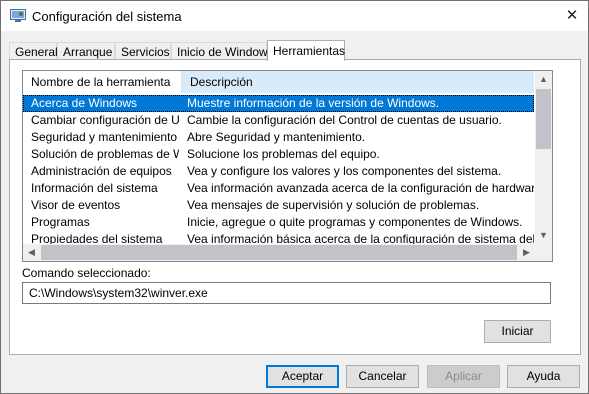 The image size is (589, 394). What do you see at coordinates (543, 157) in the screenshot?
I see `vertical-scrollbar: ▲ ▼` at bounding box center [543, 157].